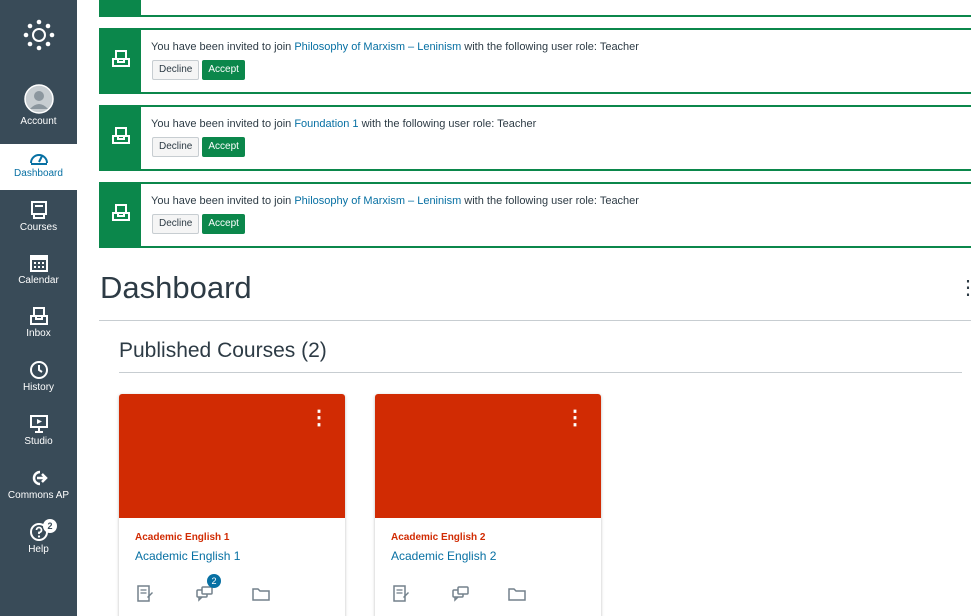 Image resolution: width=971 pixels, height=616 pixels. Describe the element at coordinates (182, 537) in the screenshot. I see `course-card-code: Academic English 1` at that location.